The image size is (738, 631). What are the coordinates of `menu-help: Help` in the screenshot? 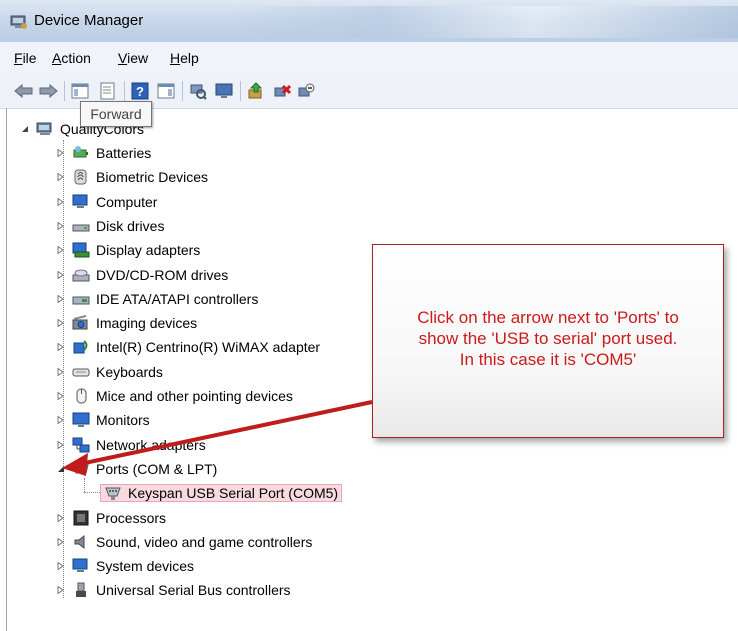 It's located at (184, 58).